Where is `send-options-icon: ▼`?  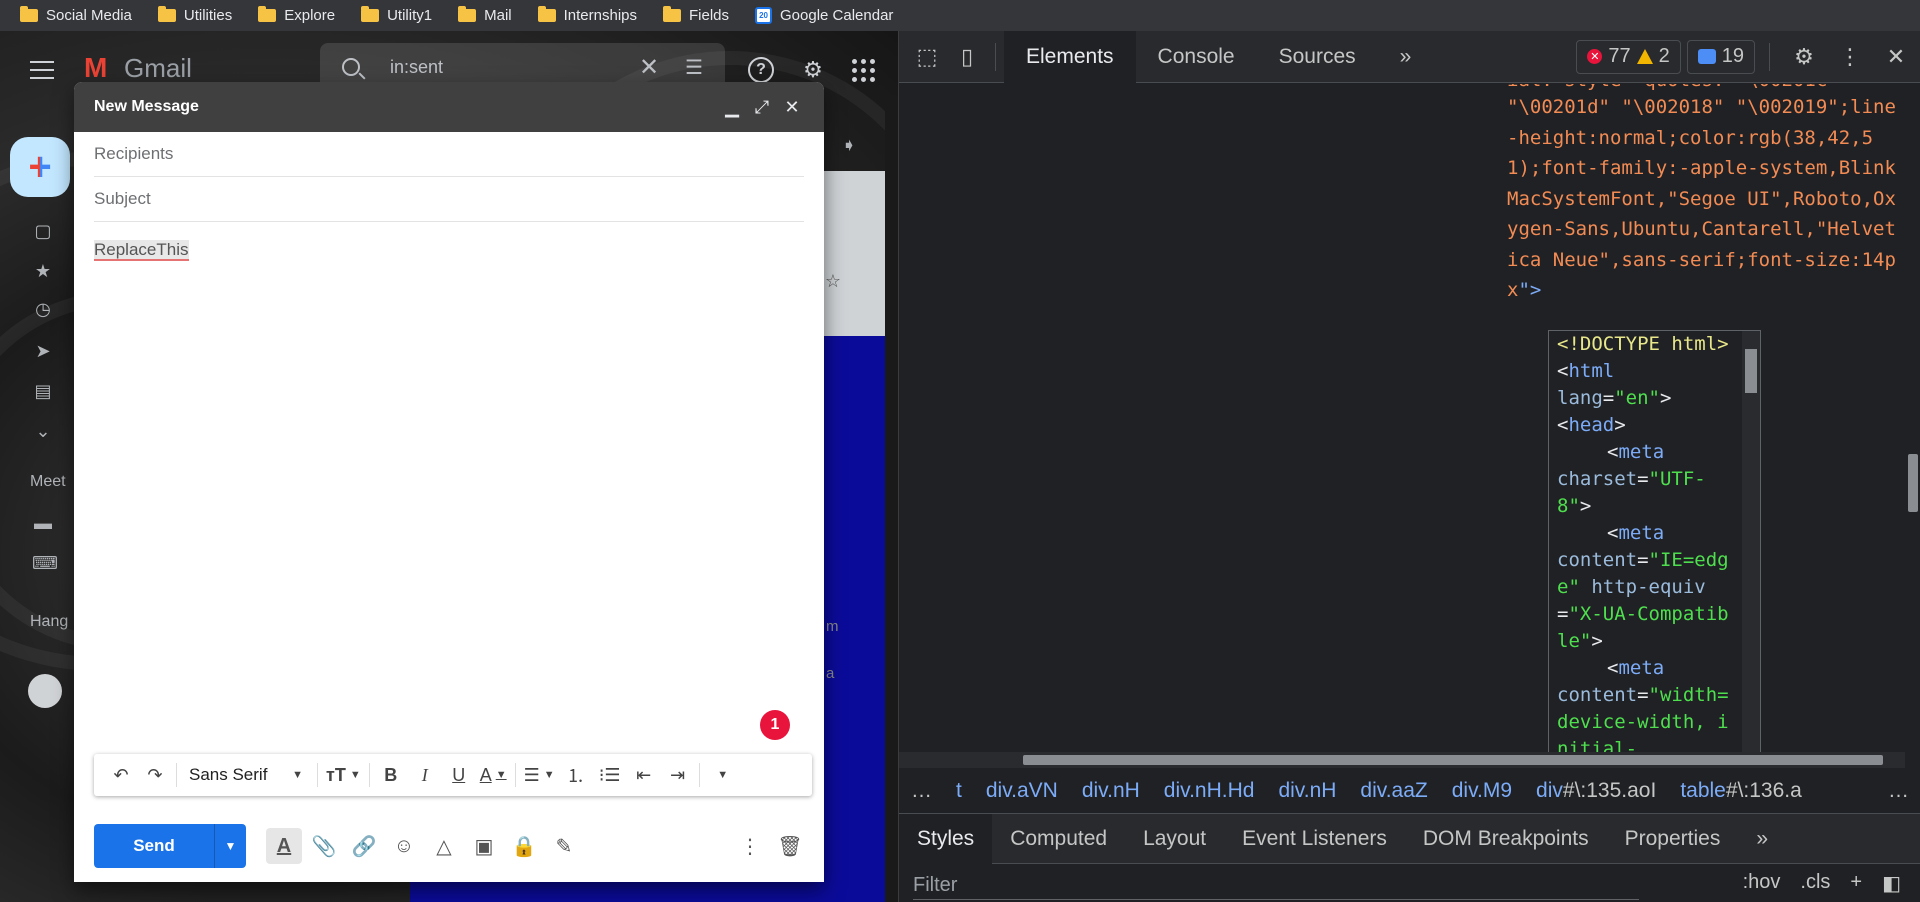 send-options-icon: ▼ is located at coordinates (230, 846).